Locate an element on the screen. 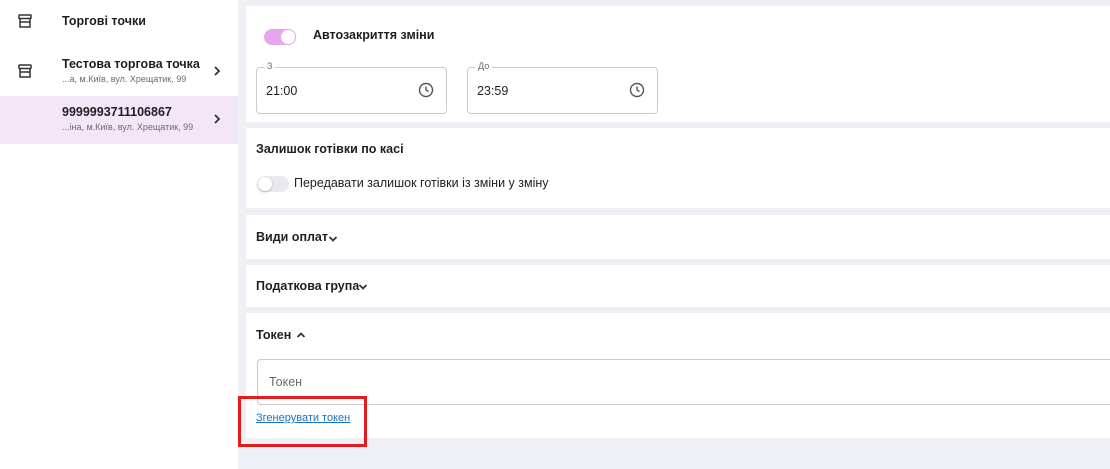 This screenshot has height=469, width=1110. sidebar-item-title: Тестова торгова точка is located at coordinates (131, 64).